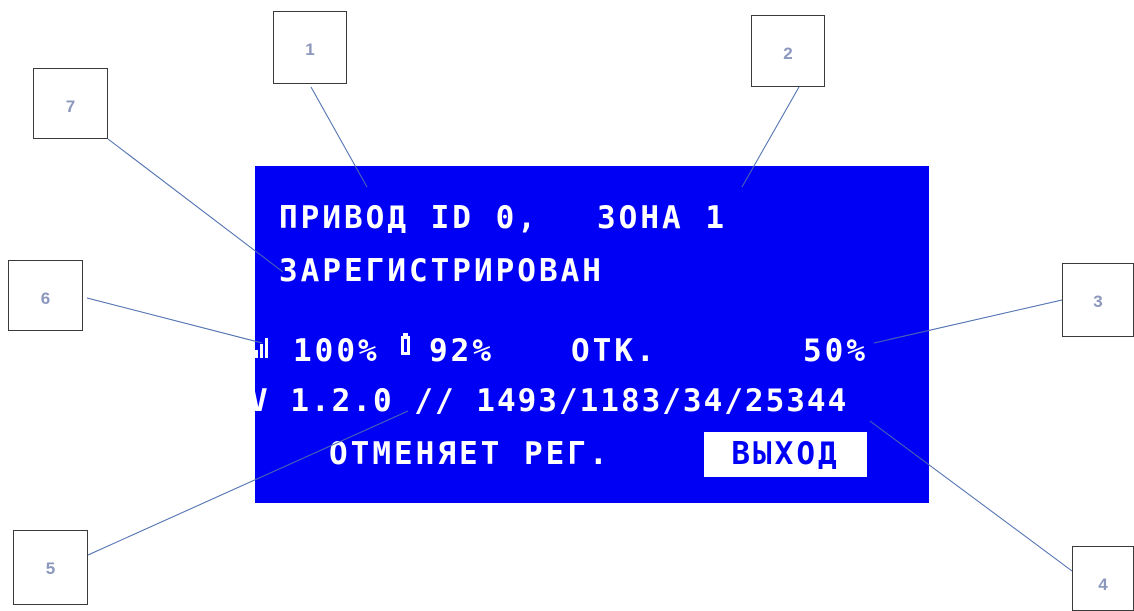 Image resolution: width=1134 pixels, height=611 pixels. Describe the element at coordinates (1103, 584) in the screenshot. I see `callout-number-4: 4` at that location.